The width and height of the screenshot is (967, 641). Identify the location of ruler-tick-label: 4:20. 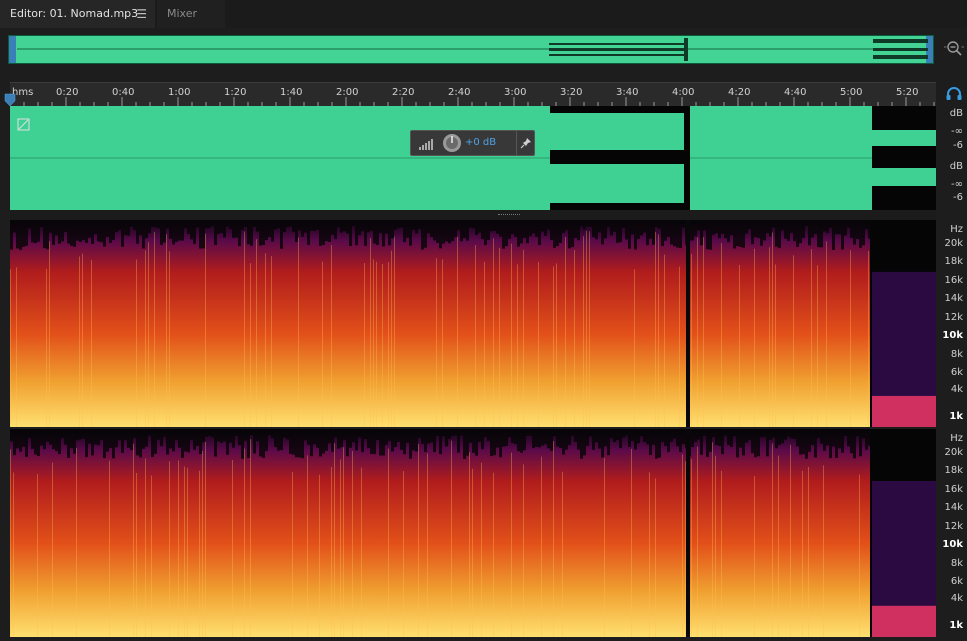
(739, 92).